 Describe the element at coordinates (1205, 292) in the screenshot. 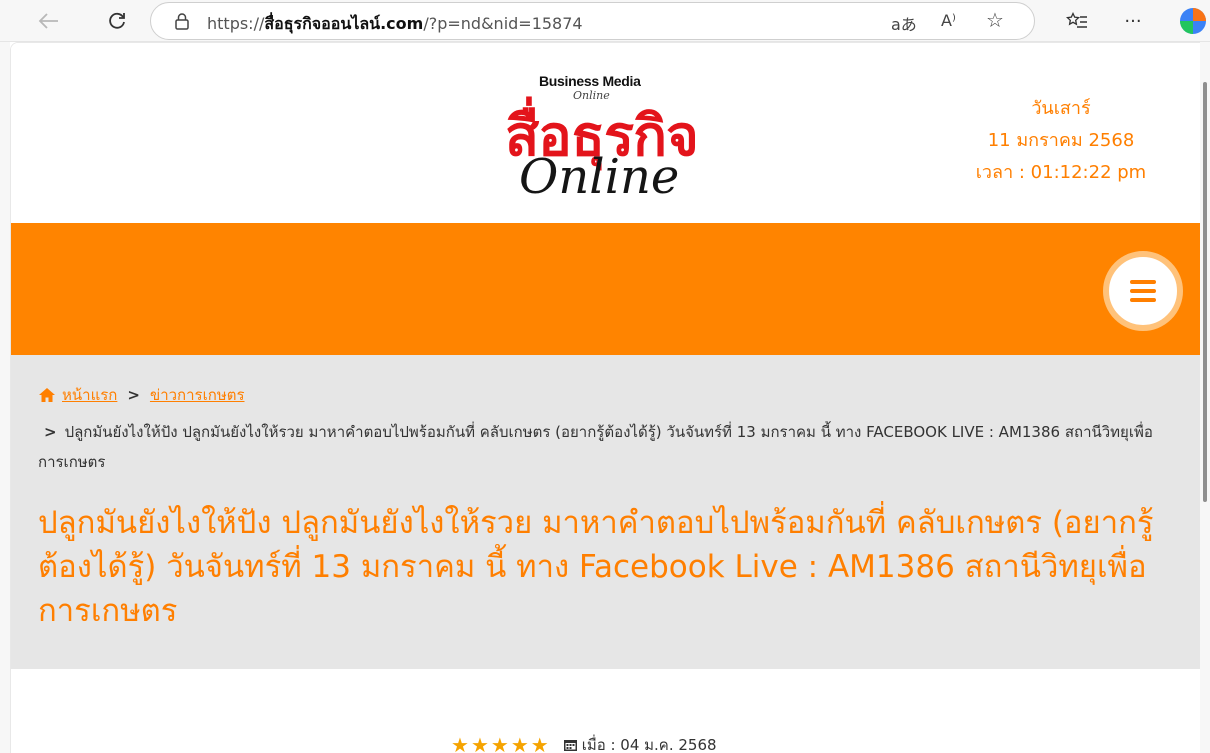

I see `scrollbar-thumb` at that location.